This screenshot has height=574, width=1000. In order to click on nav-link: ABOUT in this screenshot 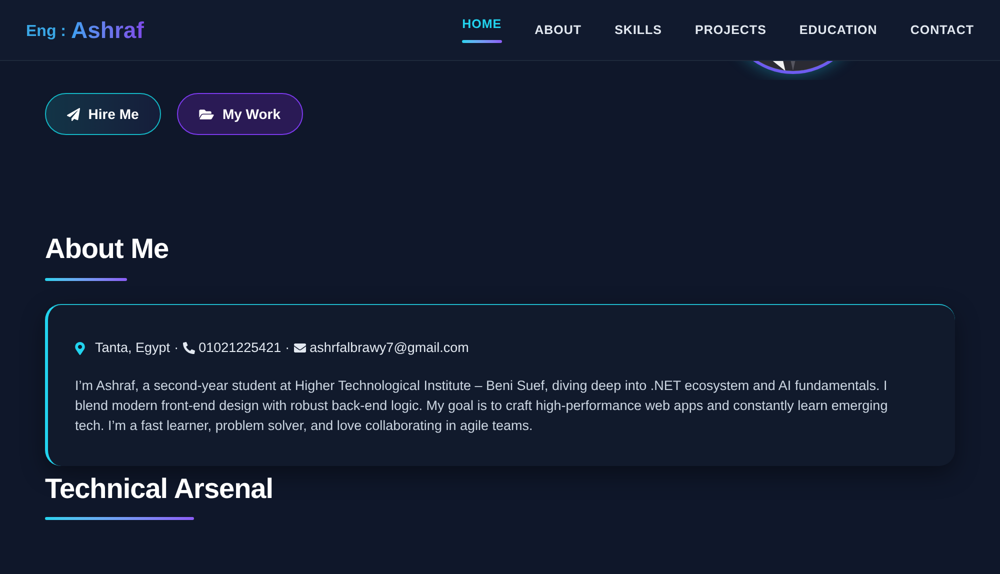, I will do `click(558, 30)`.